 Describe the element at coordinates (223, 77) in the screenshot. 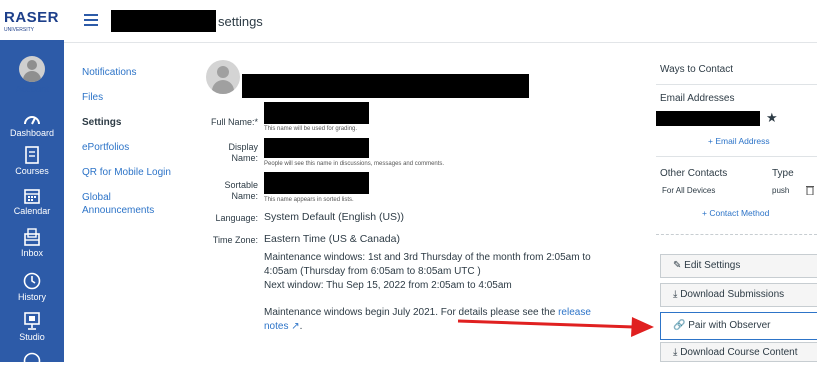

I see `profile-avatar` at that location.